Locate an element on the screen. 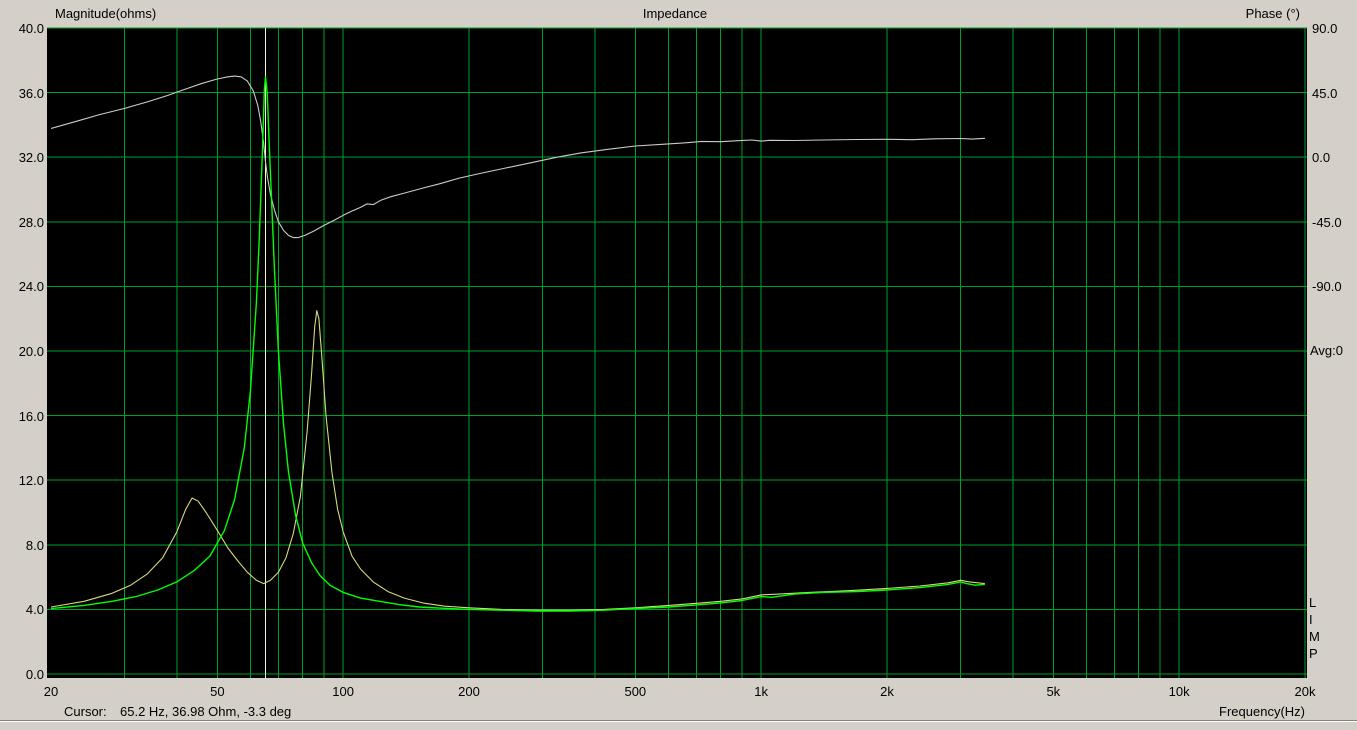 Image resolution: width=1357 pixels, height=730 pixels. magnitude-tick-label: 32.0 is located at coordinates (31, 158).